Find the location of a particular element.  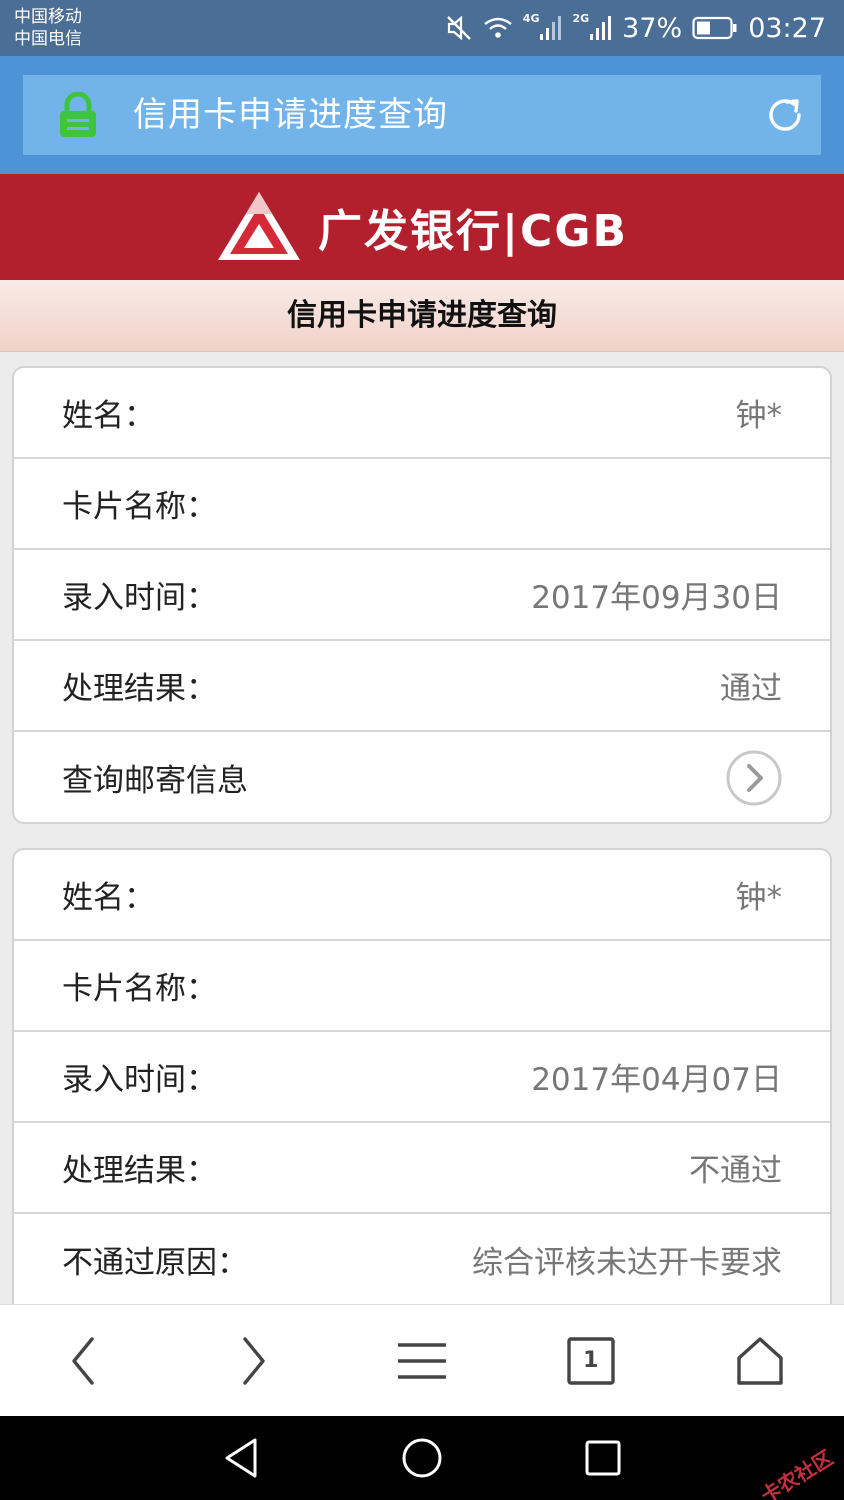

mute-icon is located at coordinates (459, 28).